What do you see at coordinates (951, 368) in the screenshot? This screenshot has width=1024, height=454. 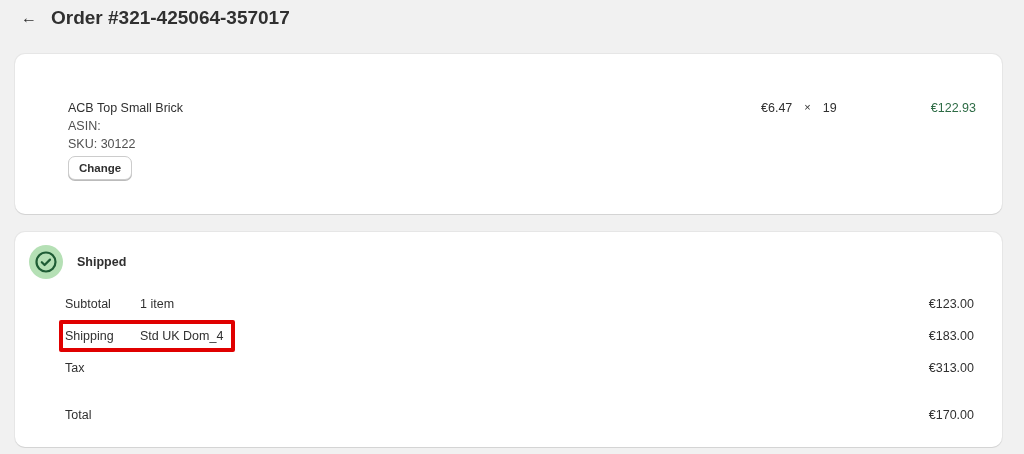 I see `summary-amount: €313.00` at bounding box center [951, 368].